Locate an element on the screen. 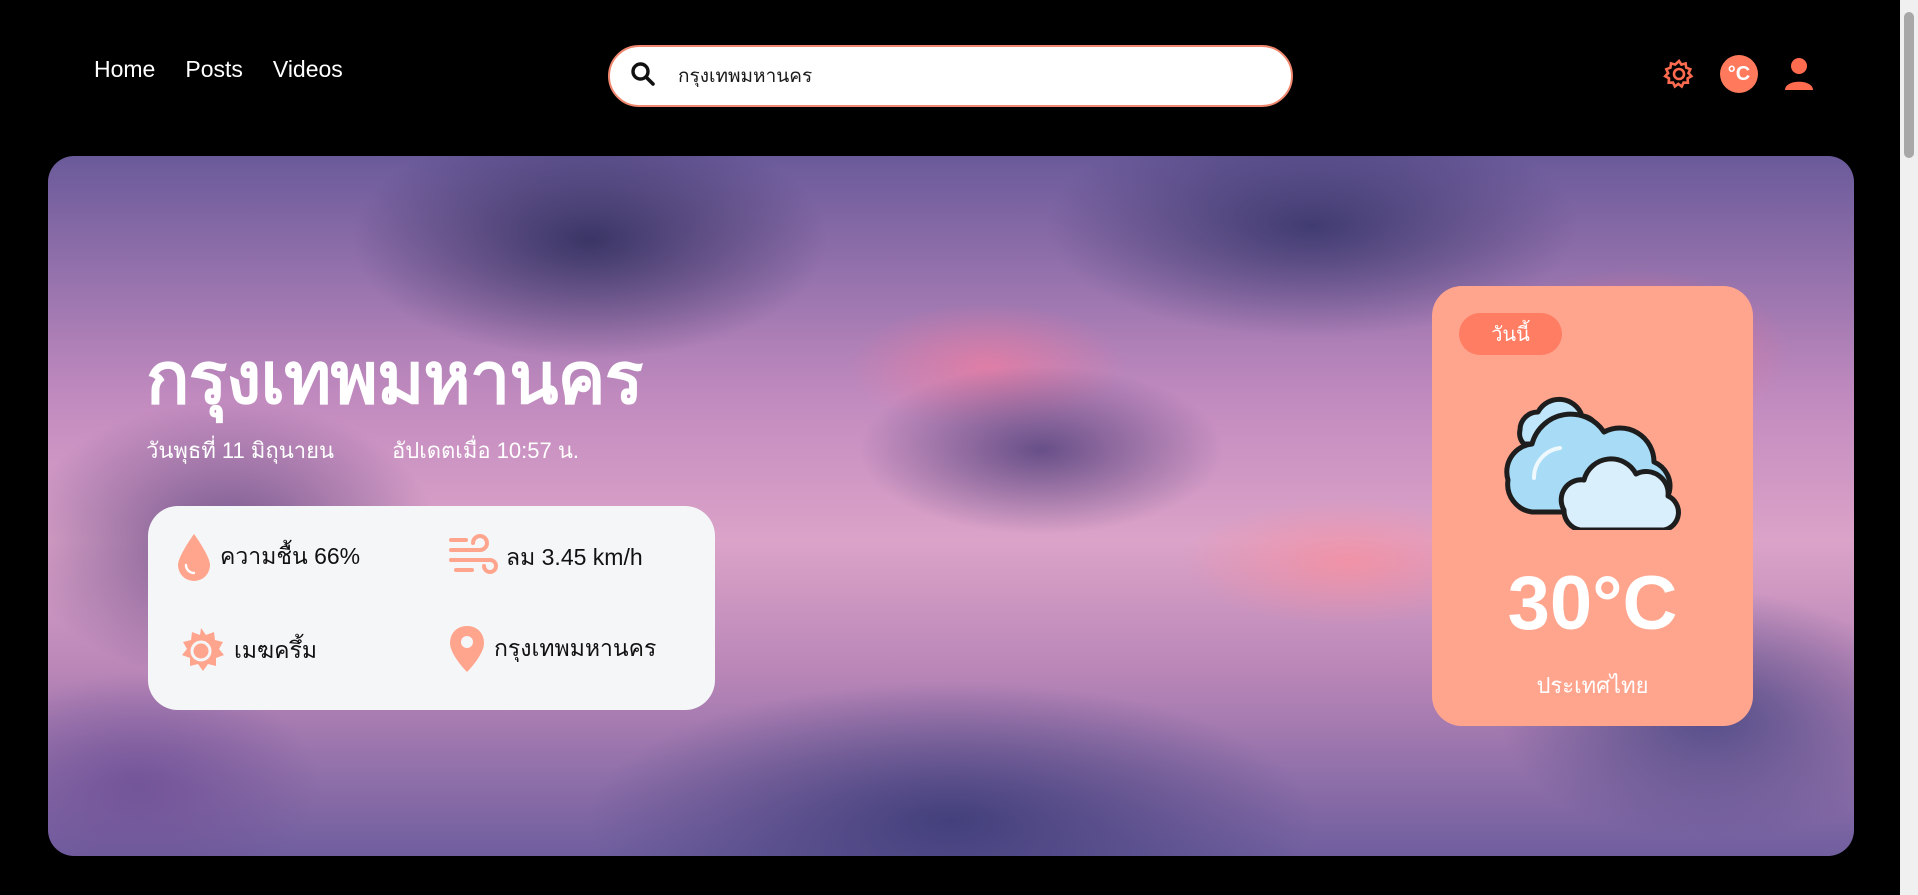 The width and height of the screenshot is (1918, 895). search-icon is located at coordinates (643, 76).